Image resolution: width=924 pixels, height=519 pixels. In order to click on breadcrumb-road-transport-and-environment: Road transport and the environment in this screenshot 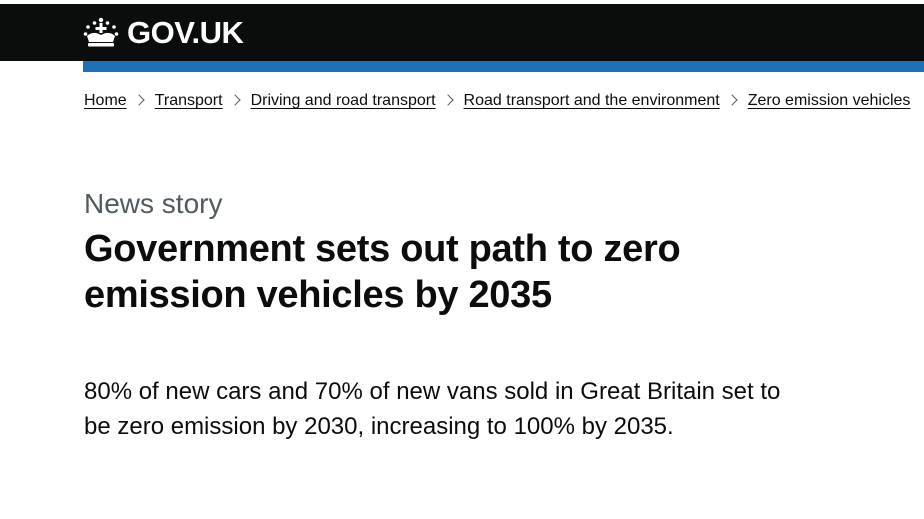, I will do `click(592, 100)`.